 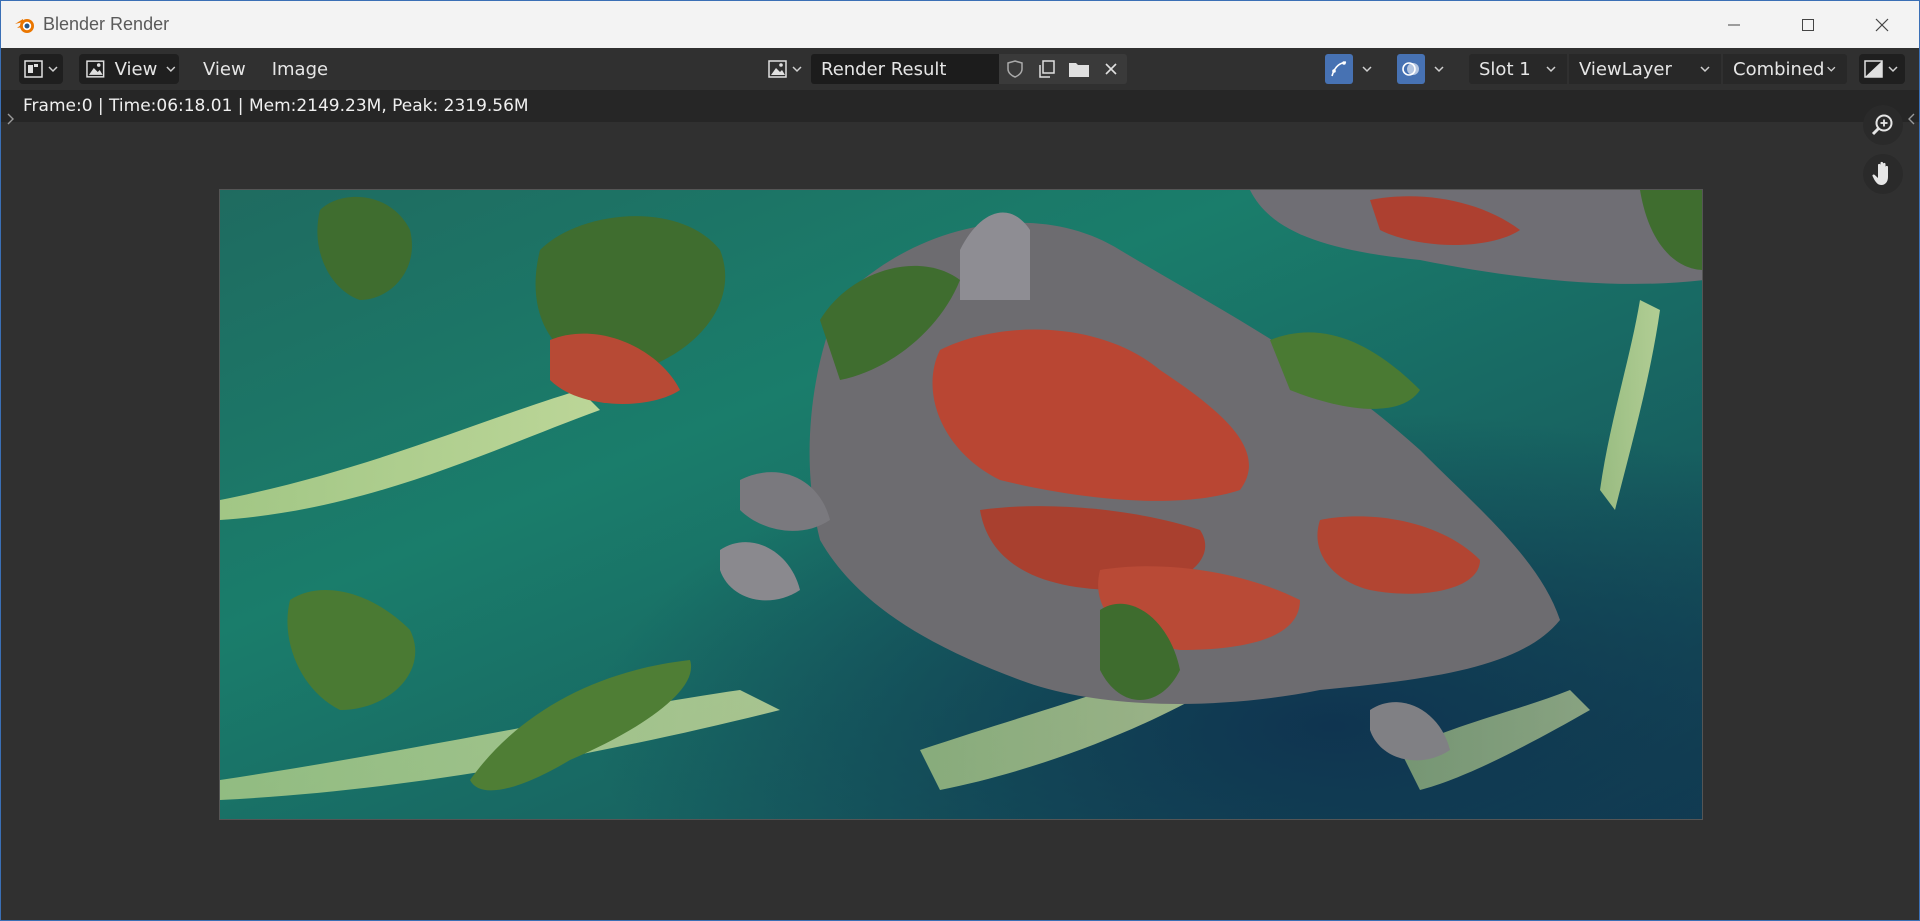 I want to click on unlink-image-button, so click(x=1111, y=69).